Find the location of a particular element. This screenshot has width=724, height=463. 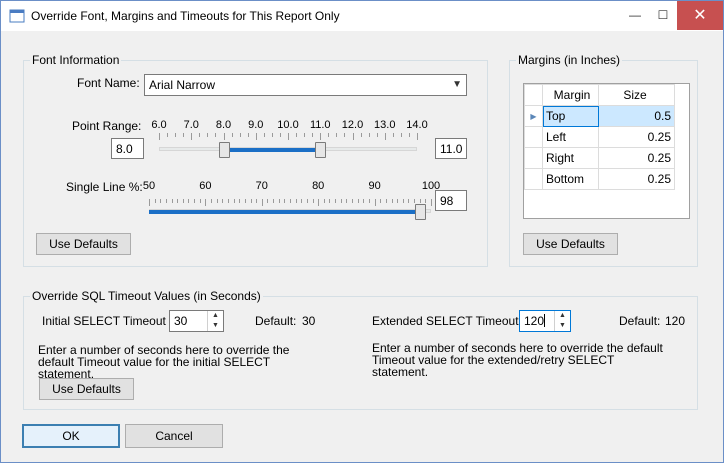

point-range-min-thumb is located at coordinates (224, 150).